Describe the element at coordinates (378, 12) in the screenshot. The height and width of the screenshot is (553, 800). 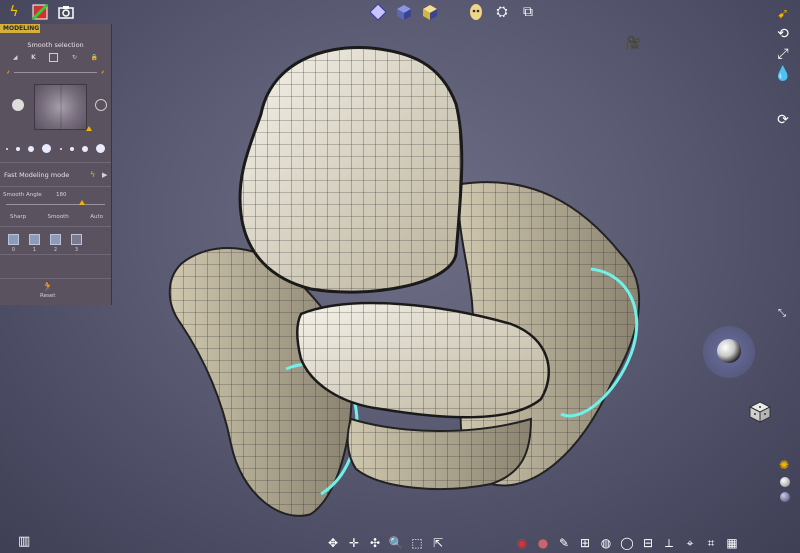
I see `light-icon` at that location.